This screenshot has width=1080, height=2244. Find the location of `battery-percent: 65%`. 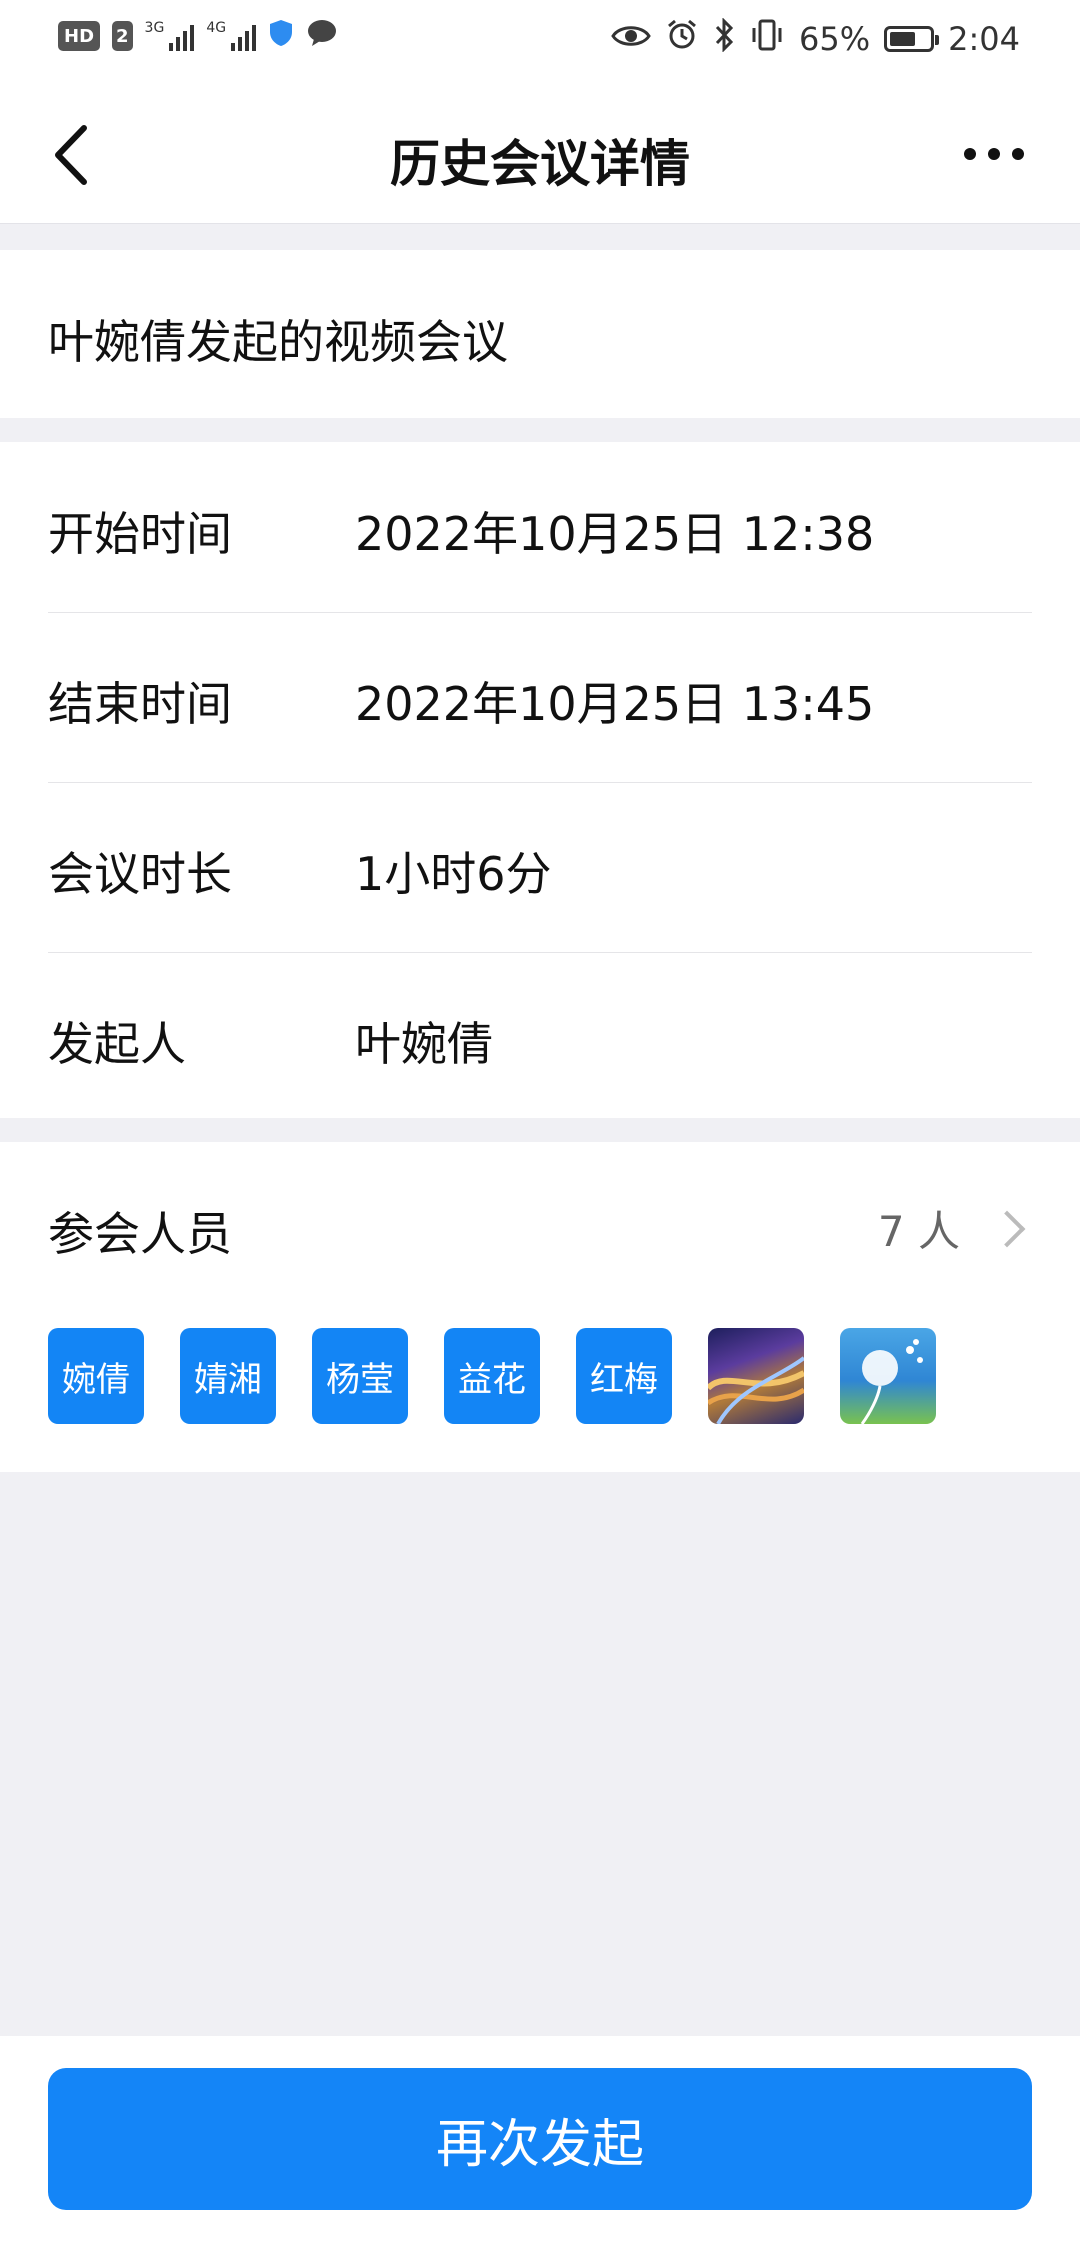

battery-percent: 65% is located at coordinates (835, 39).